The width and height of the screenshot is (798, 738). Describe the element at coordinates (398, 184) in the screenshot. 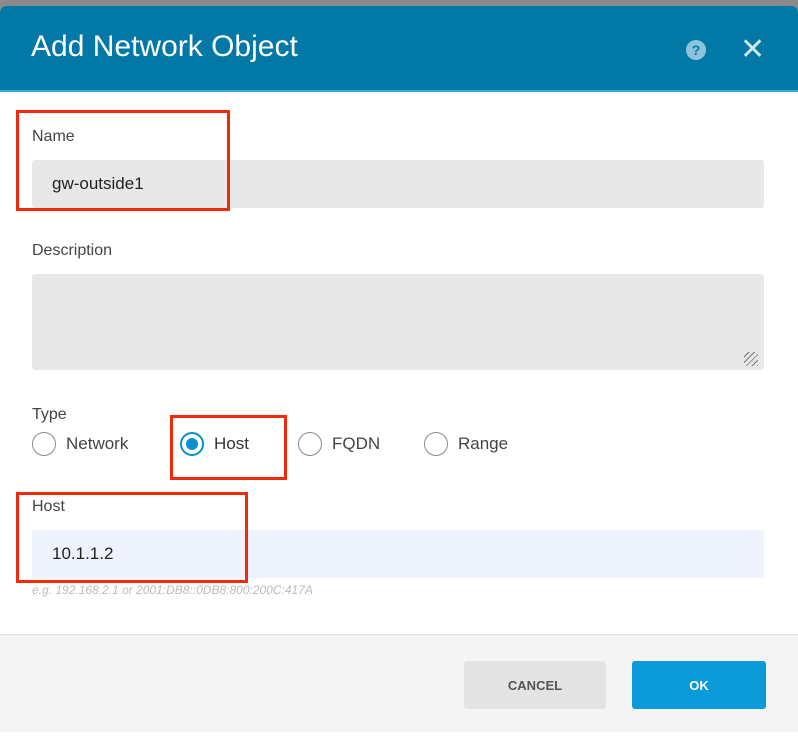

I see `name-input: gw-outside1` at that location.